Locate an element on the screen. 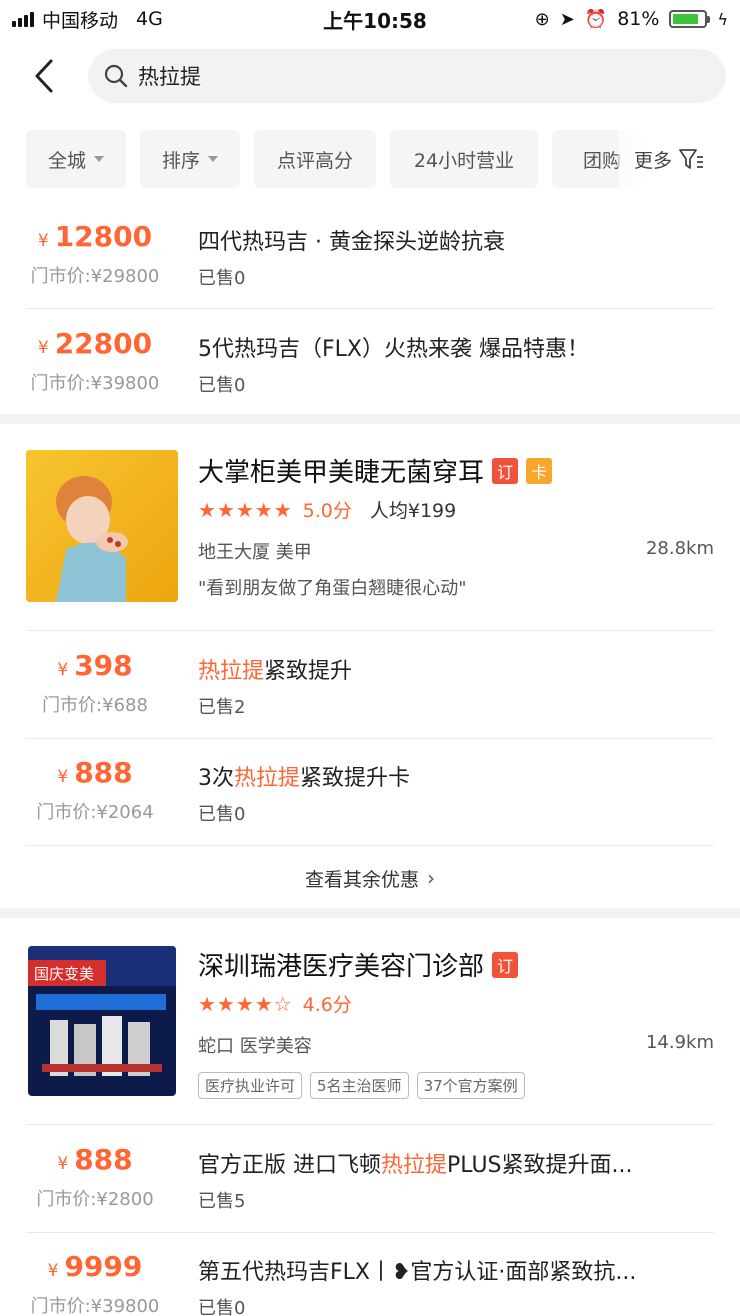  deal-price: ¥888 is located at coordinates (95, 1159).